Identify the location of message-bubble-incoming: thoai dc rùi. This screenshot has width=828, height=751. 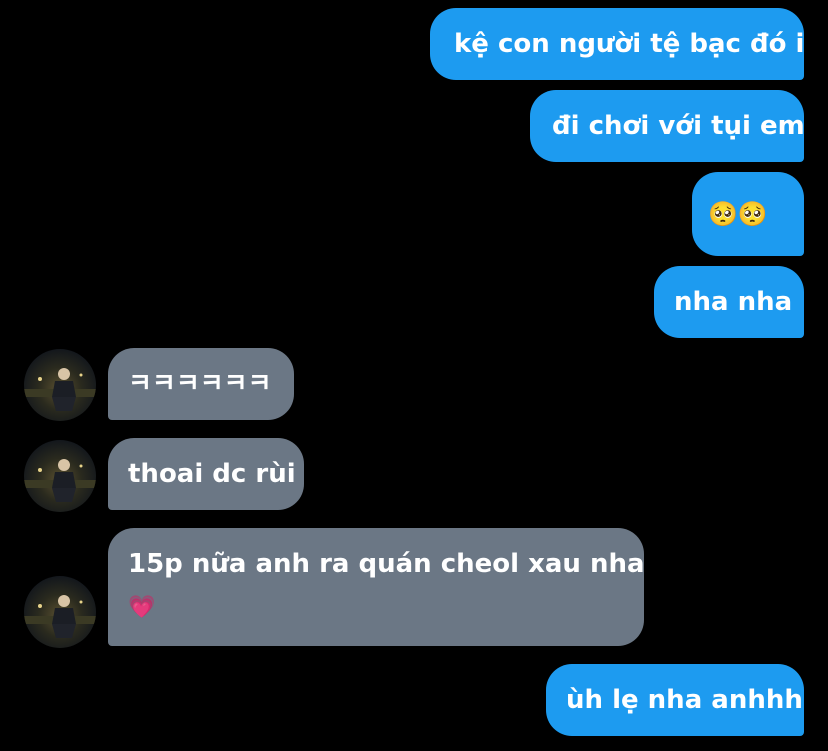
(206, 474).